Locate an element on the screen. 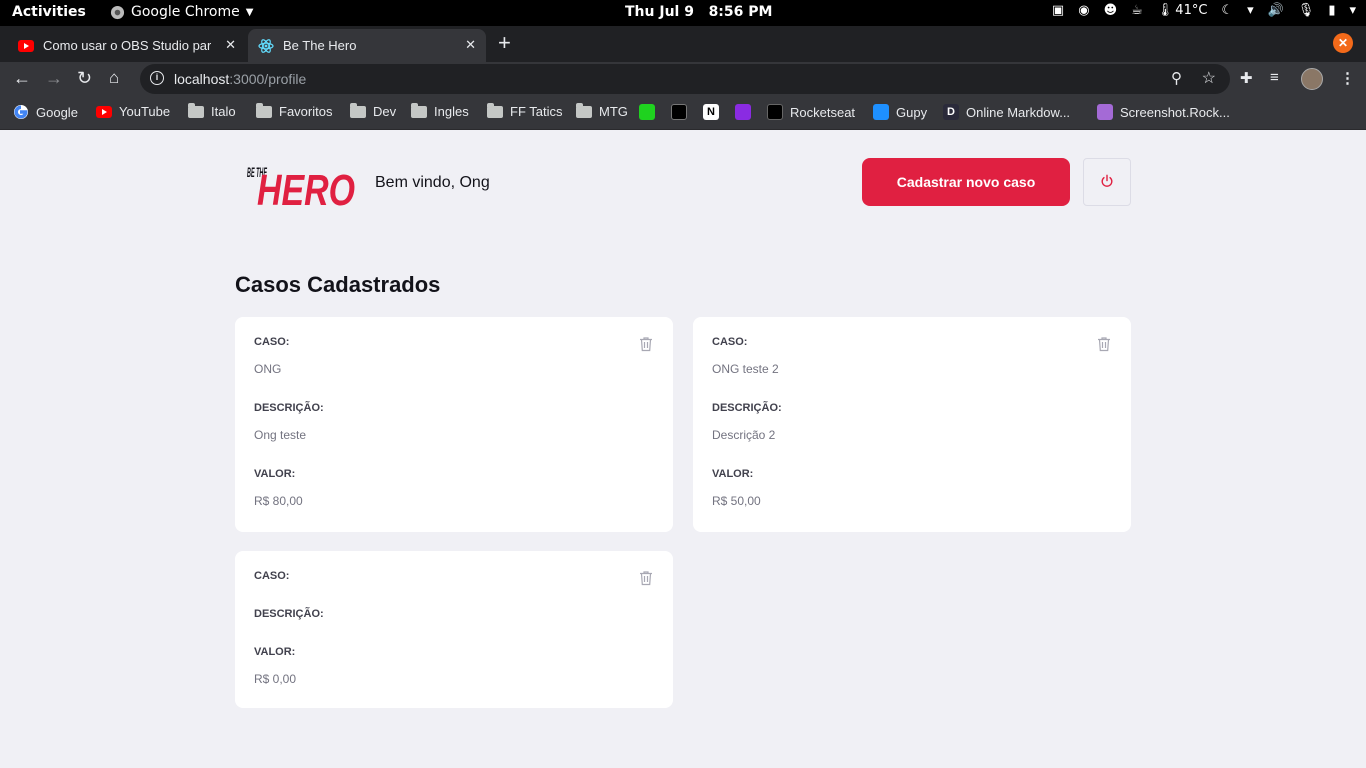 Image resolution: width=1366 pixels, height=768 pixels. forward-button: → is located at coordinates (54, 78).